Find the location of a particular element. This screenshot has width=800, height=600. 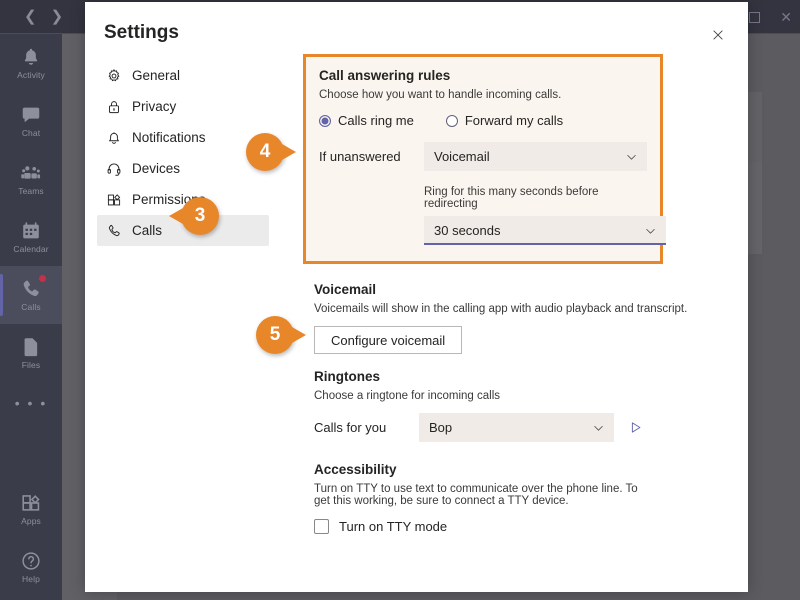

if-unanswered-value: Voicemail is located at coordinates (462, 156).